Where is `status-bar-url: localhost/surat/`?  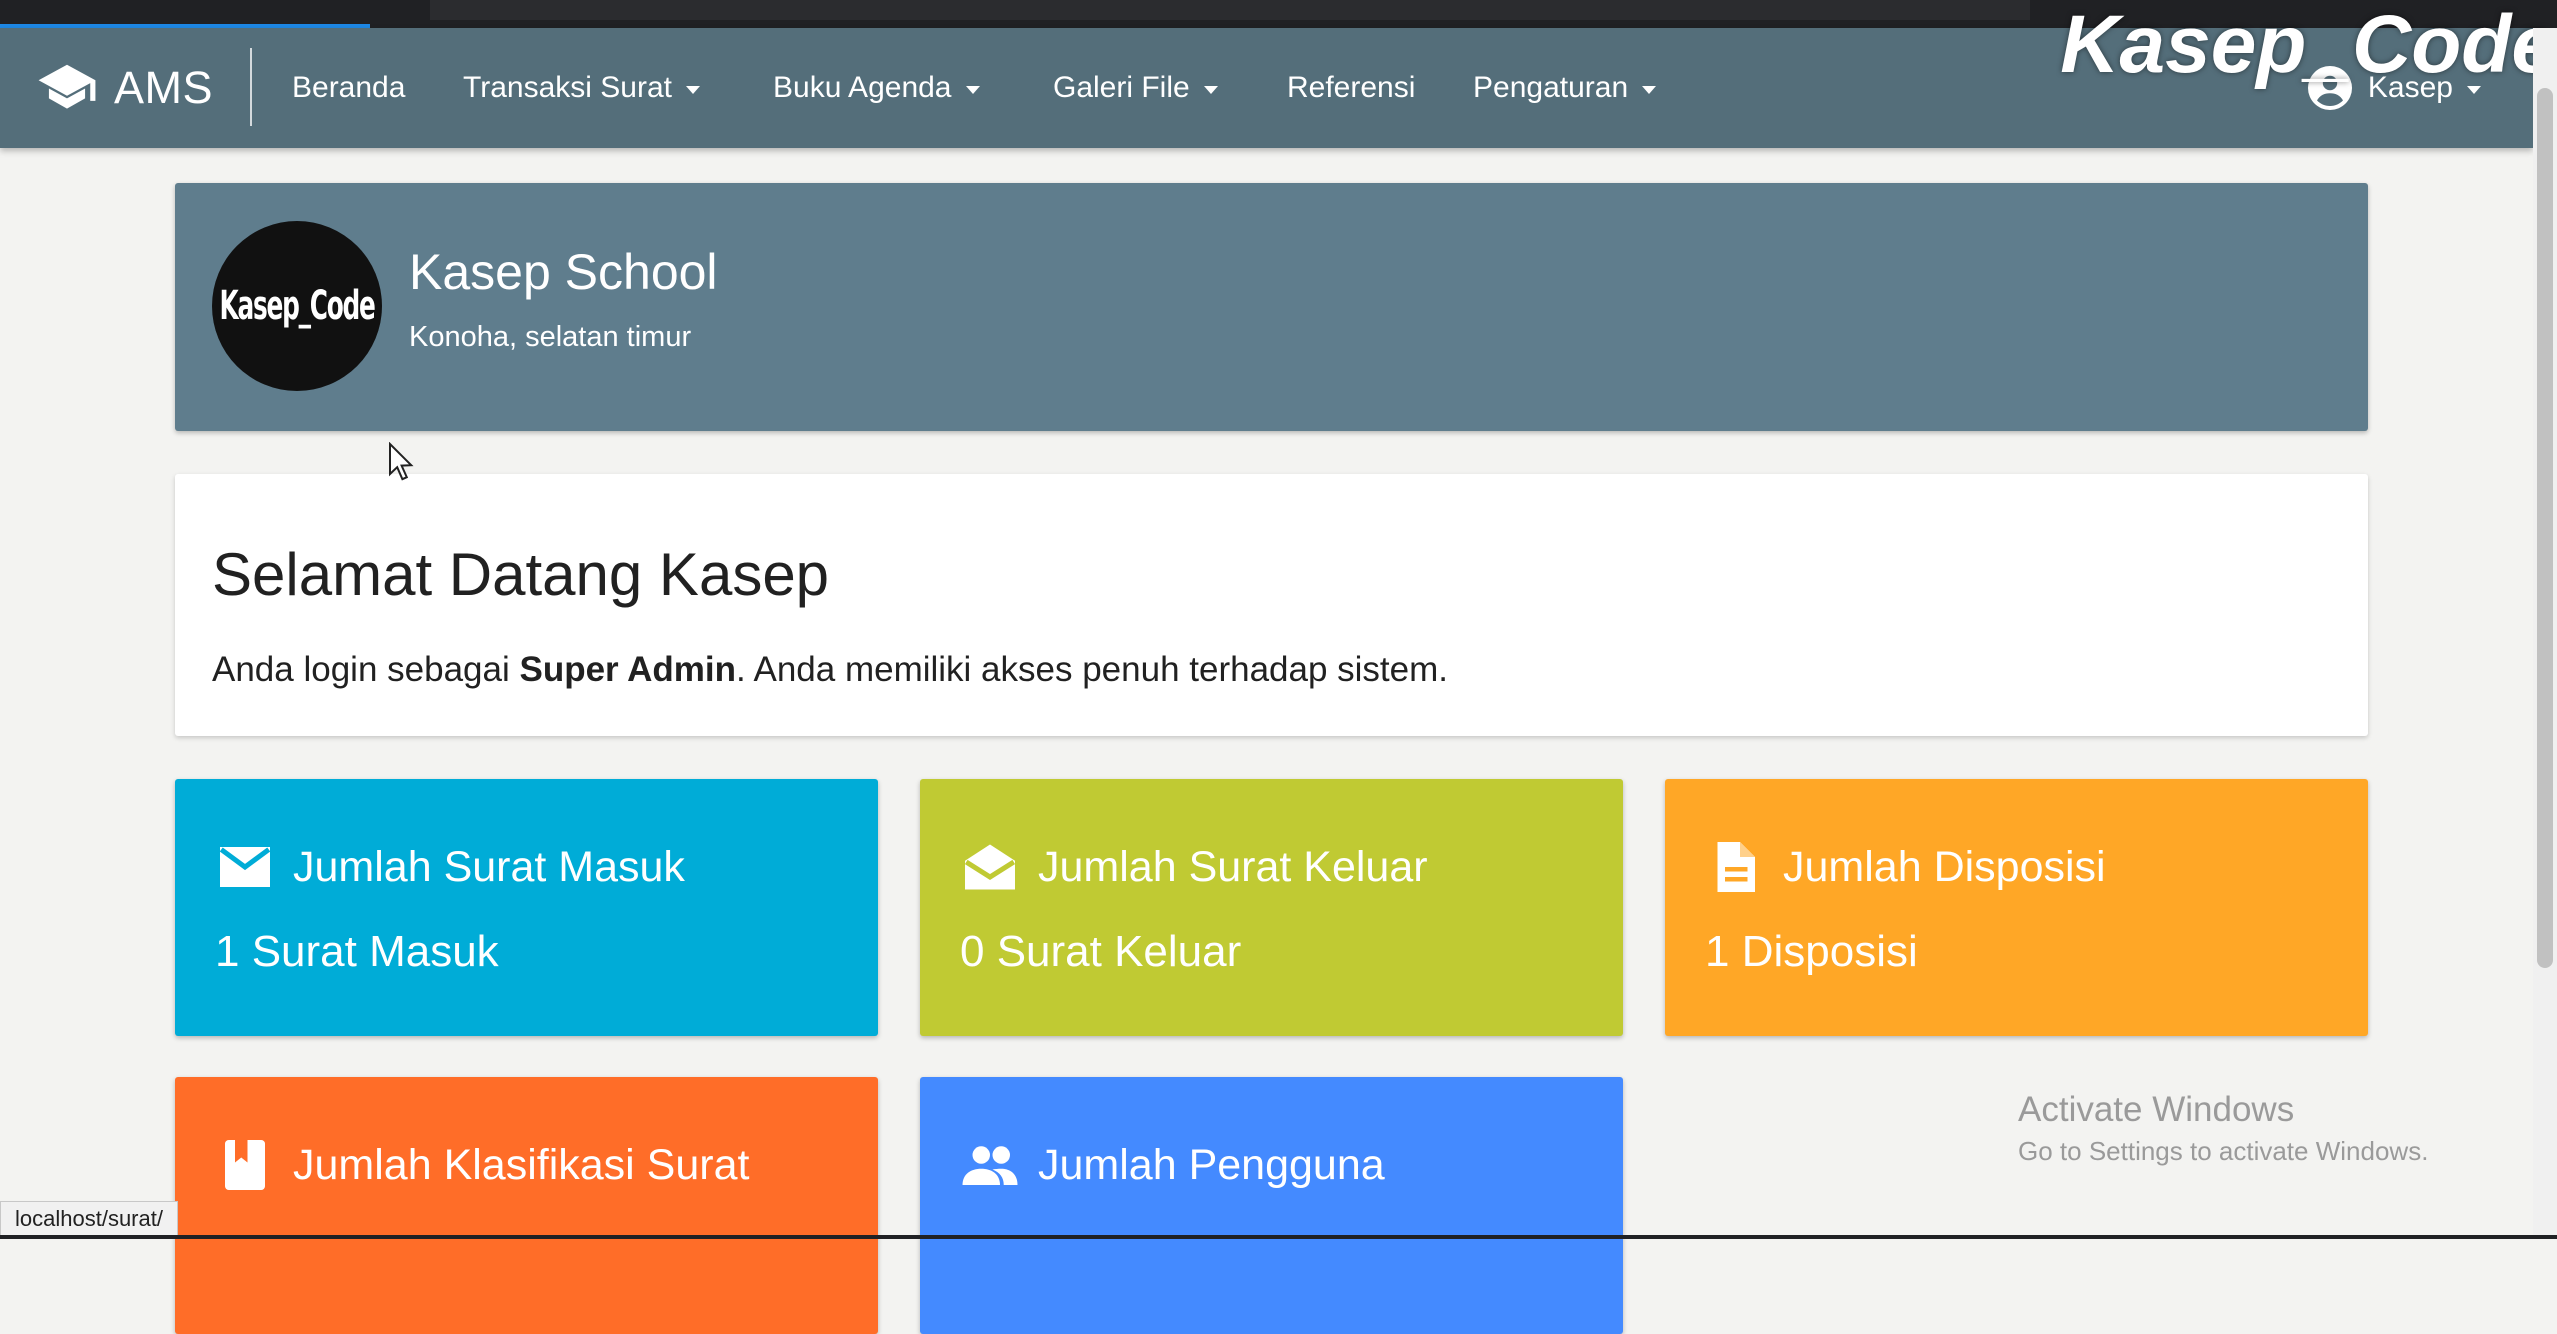
status-bar-url: localhost/surat/ is located at coordinates (89, 1219).